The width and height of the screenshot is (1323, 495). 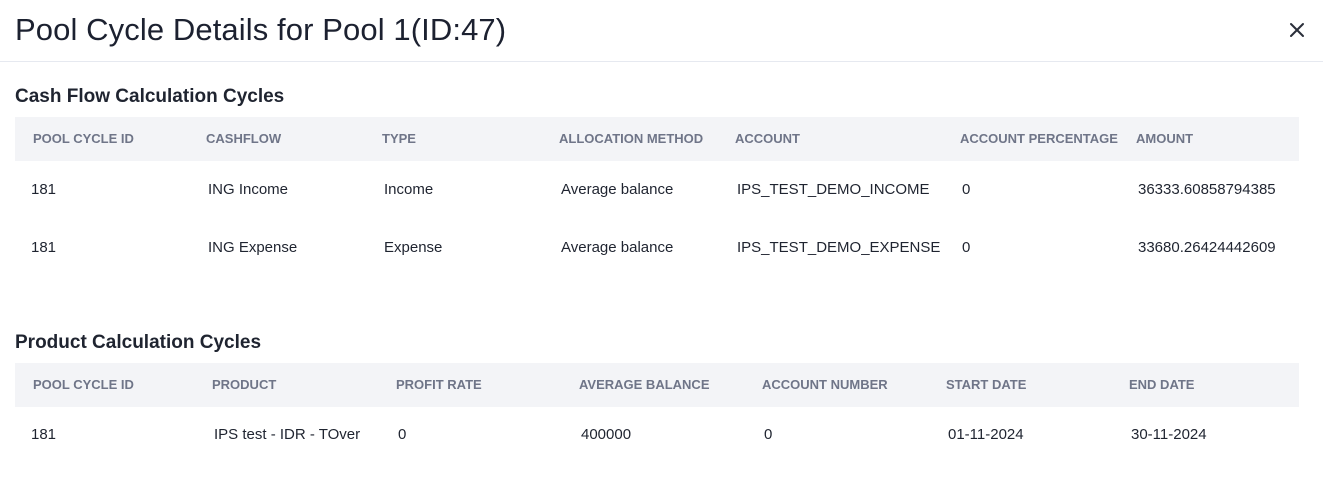 I want to click on cell-start-date: 01-11-2024, so click(x=986, y=434).